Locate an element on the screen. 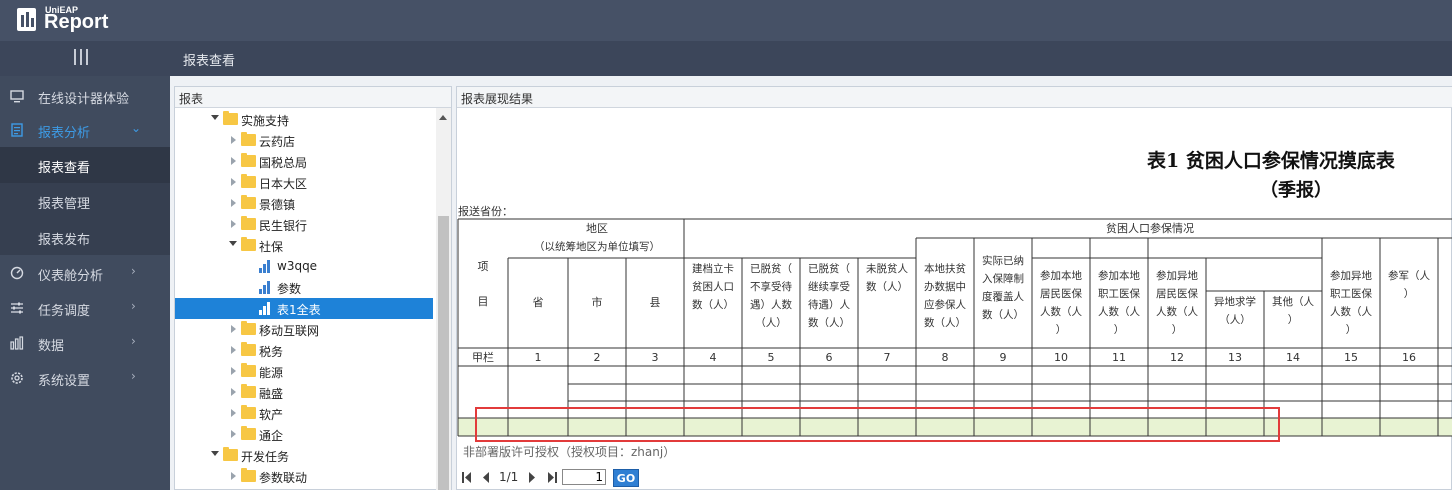 This screenshot has height=490, width=1452. column-number: 4 is located at coordinates (713, 357).